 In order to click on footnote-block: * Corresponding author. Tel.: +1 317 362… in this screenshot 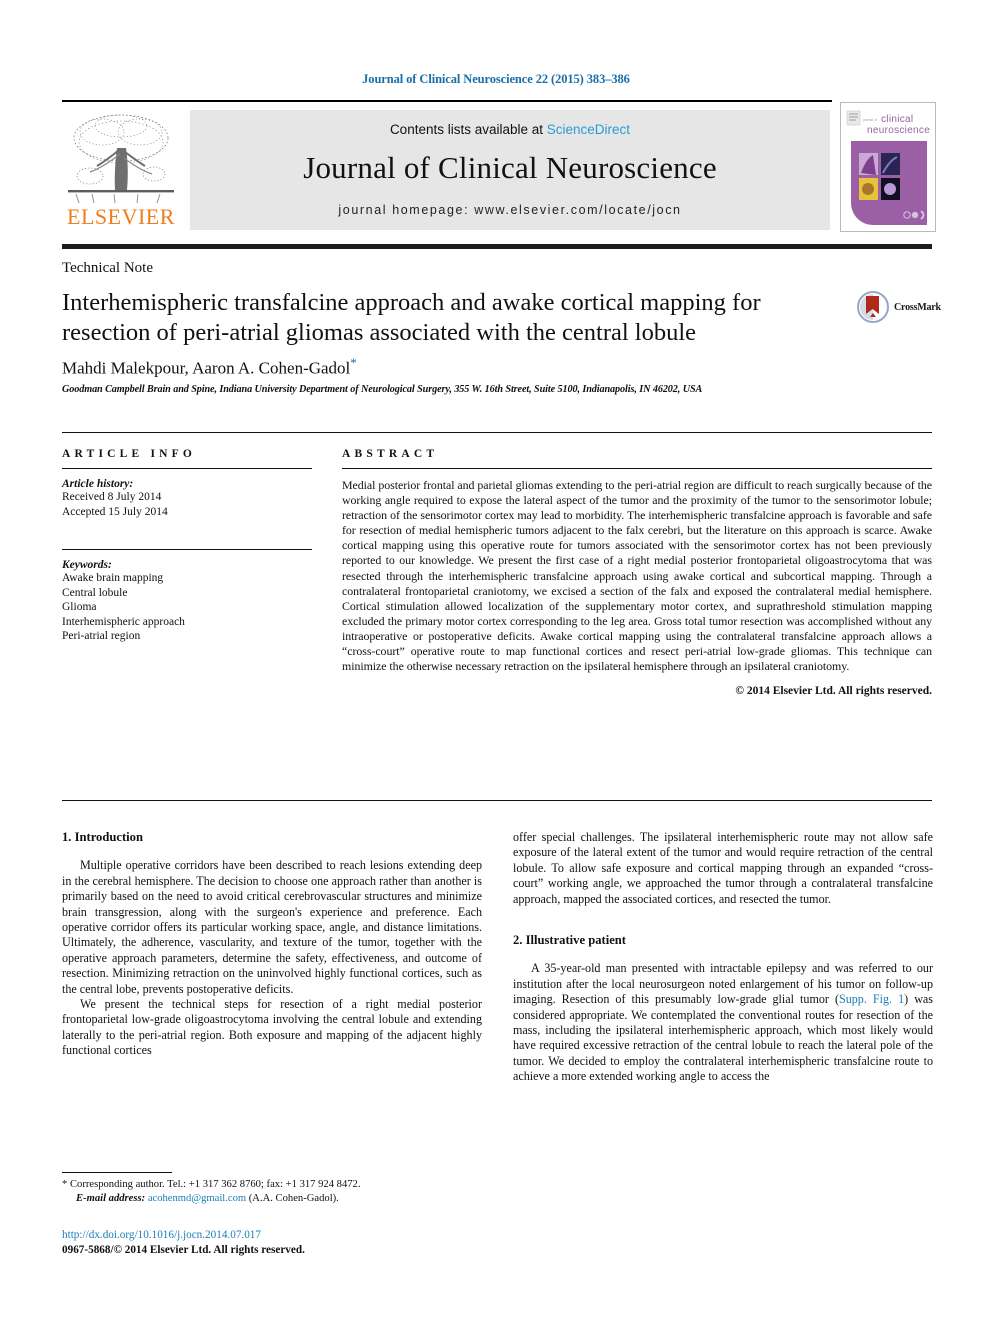, I will do `click(277, 1192)`.